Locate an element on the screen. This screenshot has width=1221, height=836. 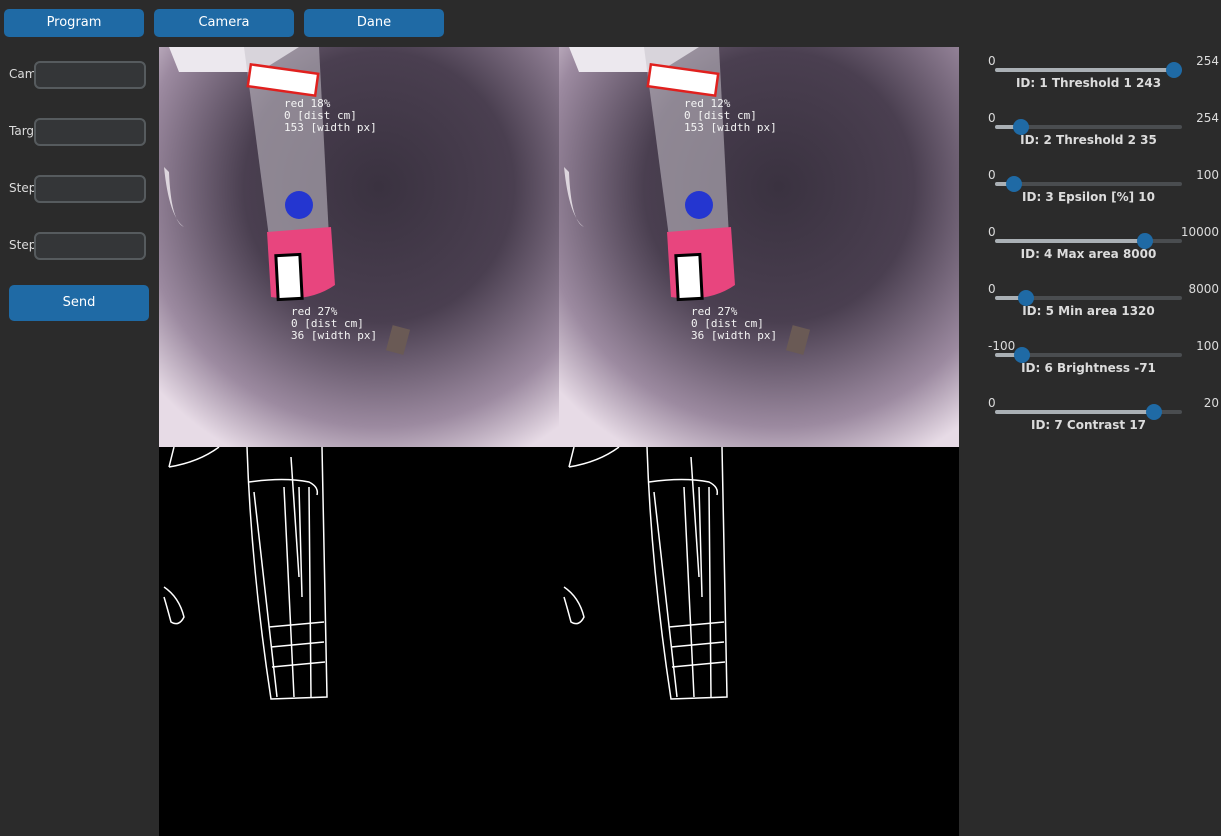
cam-label: Cam is located at coordinates (22, 74).